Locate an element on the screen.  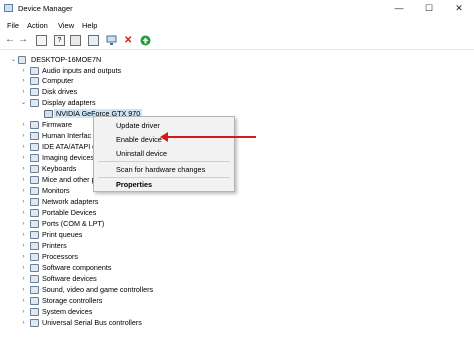
menu-enable-device: Enable device is located at coordinates (139, 139).